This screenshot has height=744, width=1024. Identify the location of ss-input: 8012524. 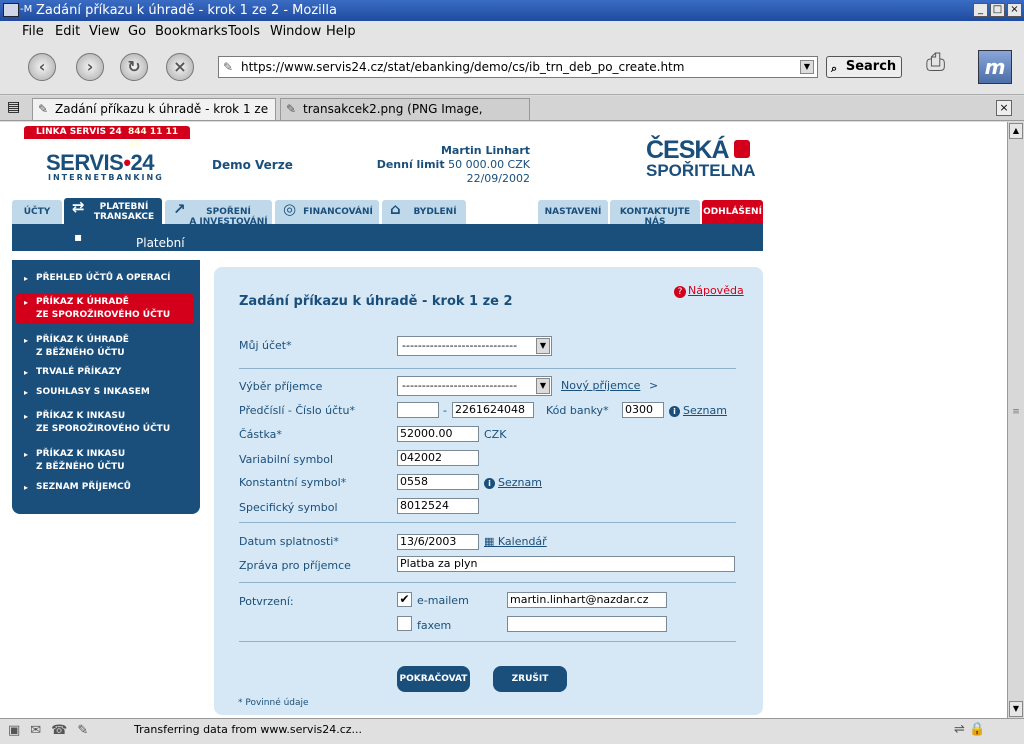
(438, 506).